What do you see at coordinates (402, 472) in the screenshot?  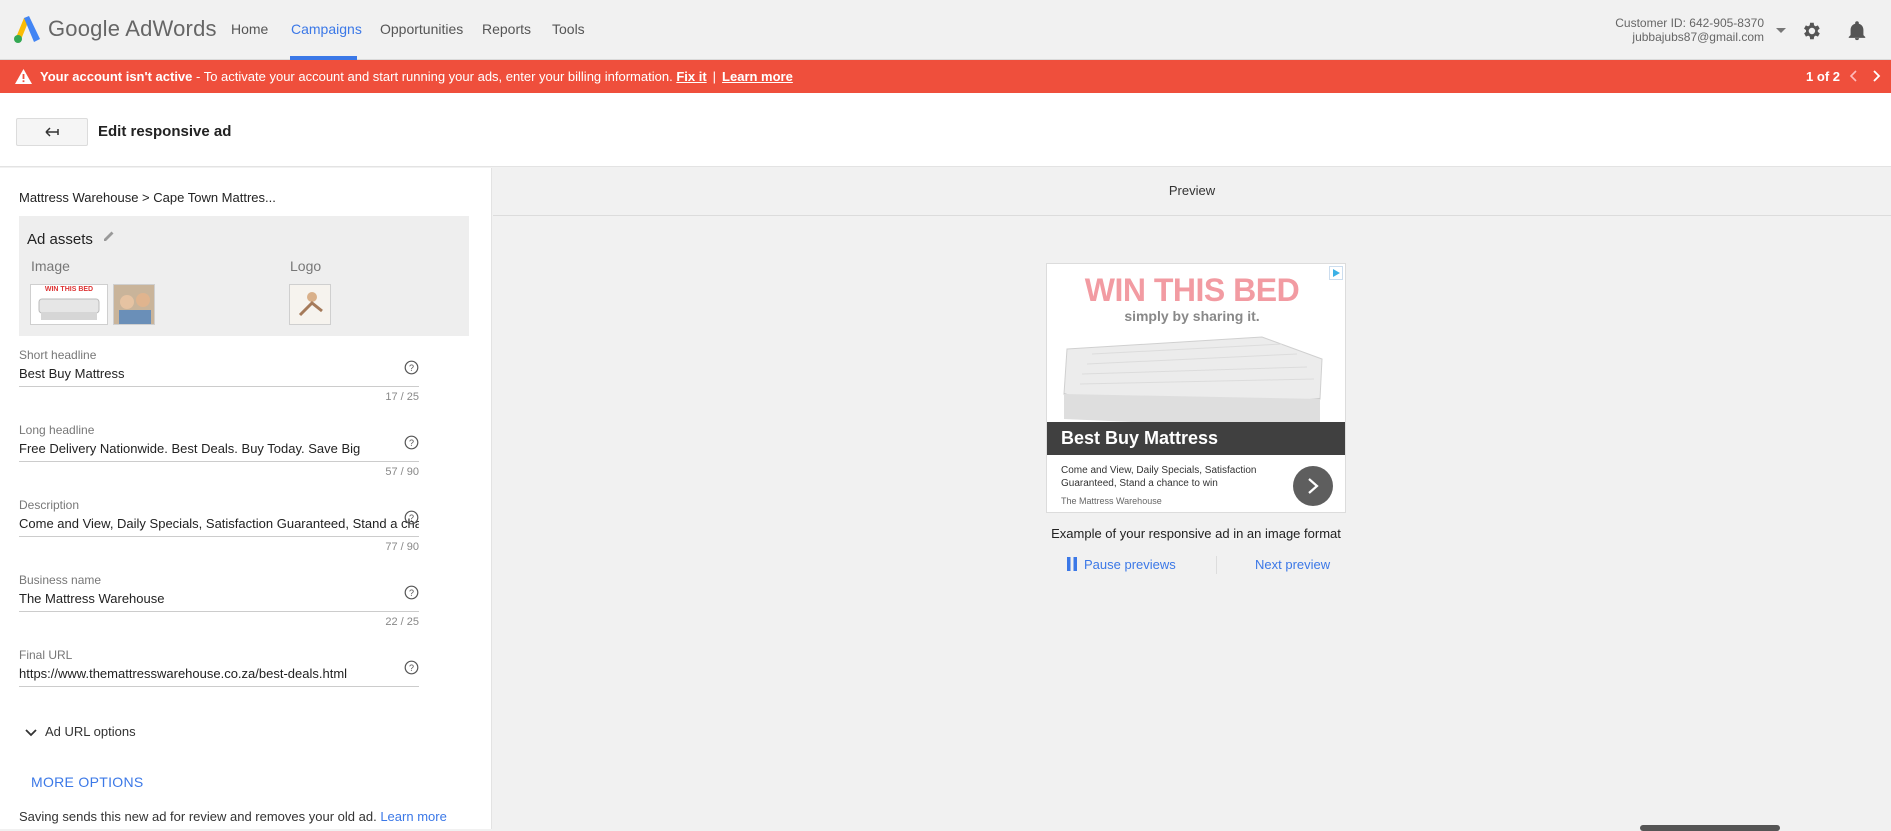 I see `long-headline-counter: 57 / 90` at bounding box center [402, 472].